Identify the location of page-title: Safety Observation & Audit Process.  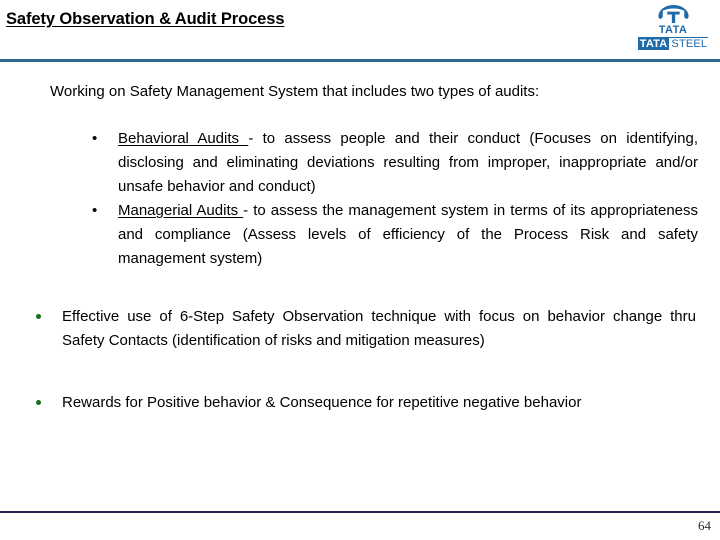
(145, 19).